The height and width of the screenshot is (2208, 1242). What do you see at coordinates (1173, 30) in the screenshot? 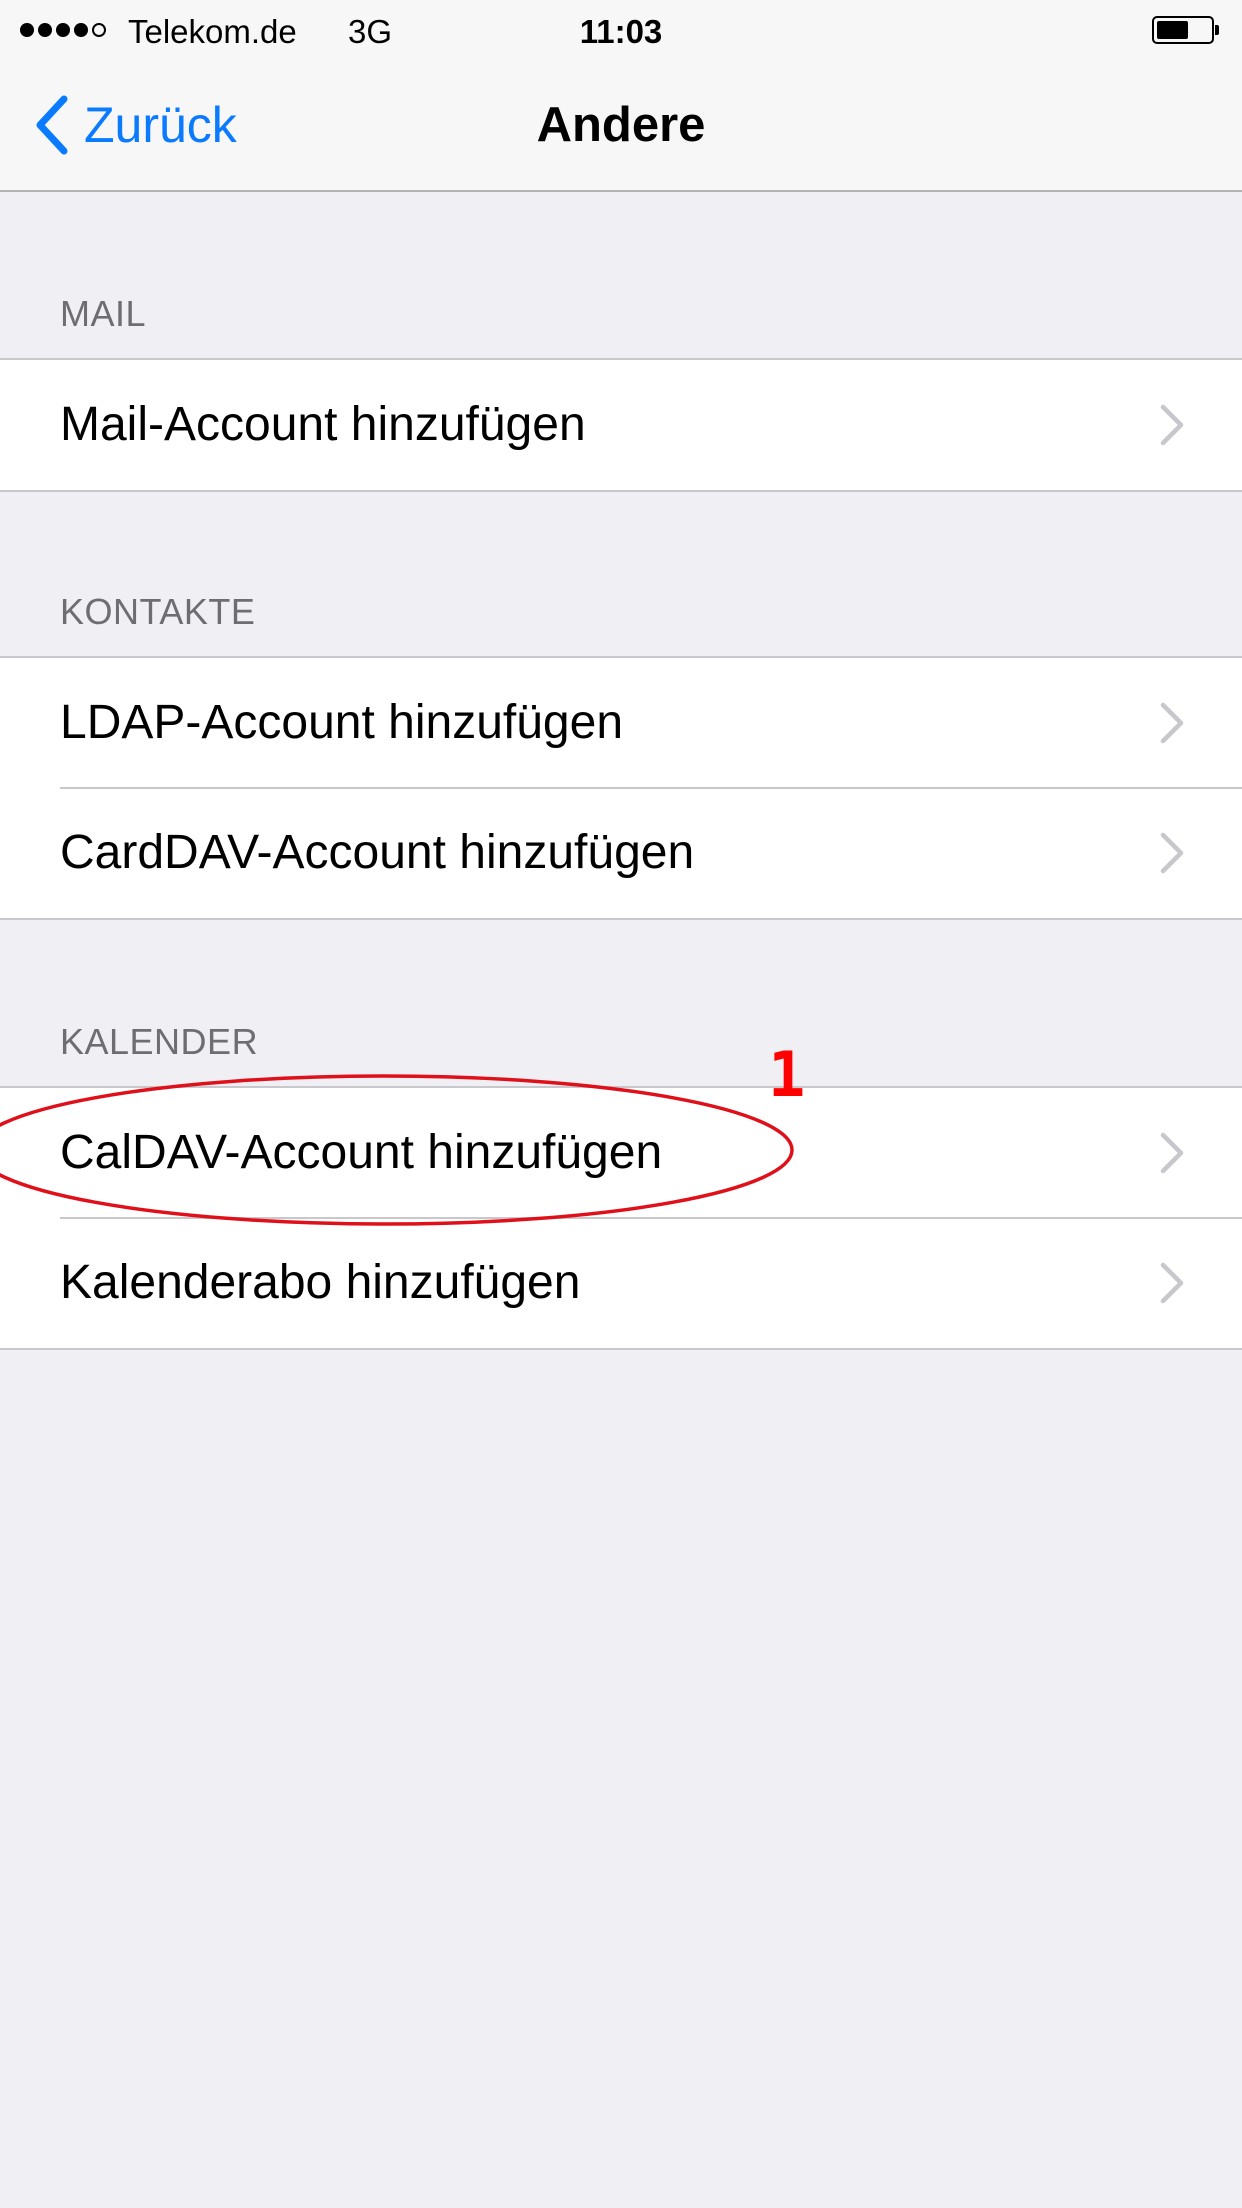
I see `battery-fill` at bounding box center [1173, 30].